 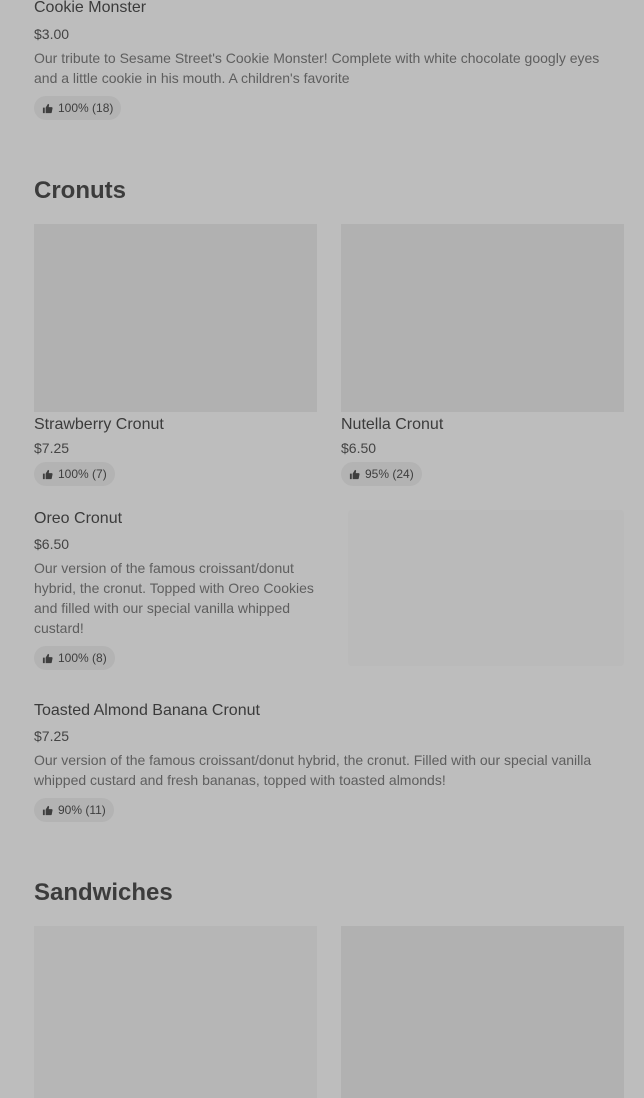 I want to click on rating-badge: 100% (8), so click(x=74, y=658).